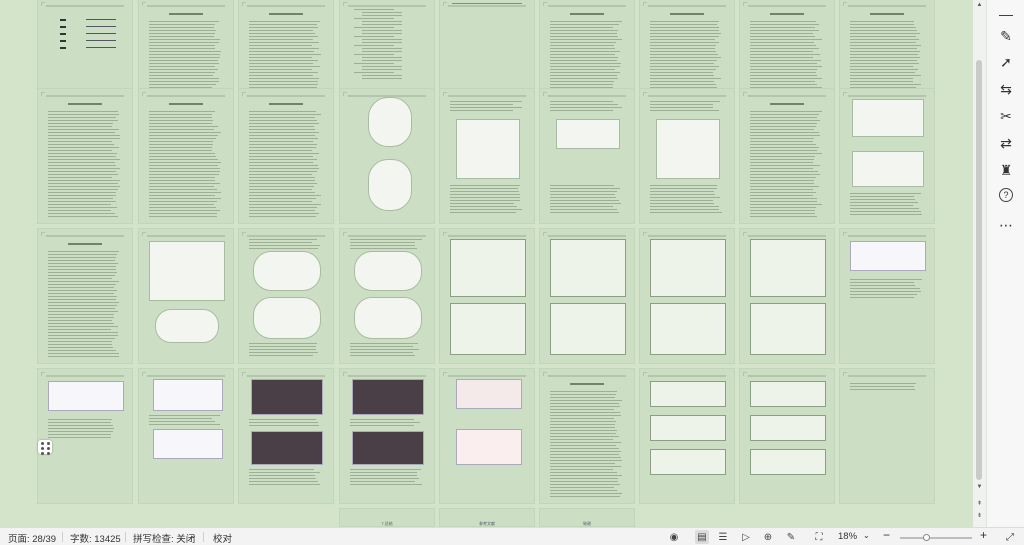 Image resolution: width=1024 pixels, height=545 pixels. What do you see at coordinates (702, 537) in the screenshot?
I see `page-view-icon: ▤` at bounding box center [702, 537].